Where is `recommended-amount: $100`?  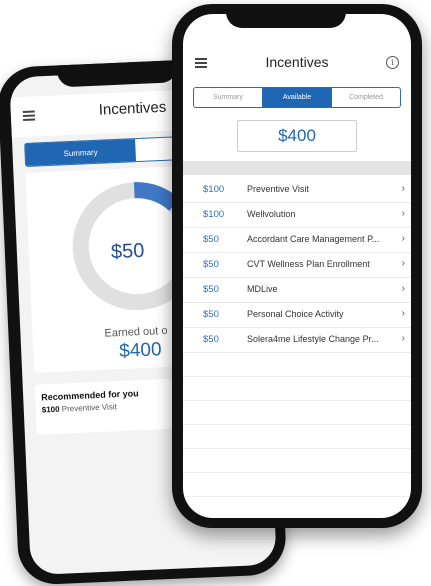
recommended-amount: $100 is located at coordinates (50, 409).